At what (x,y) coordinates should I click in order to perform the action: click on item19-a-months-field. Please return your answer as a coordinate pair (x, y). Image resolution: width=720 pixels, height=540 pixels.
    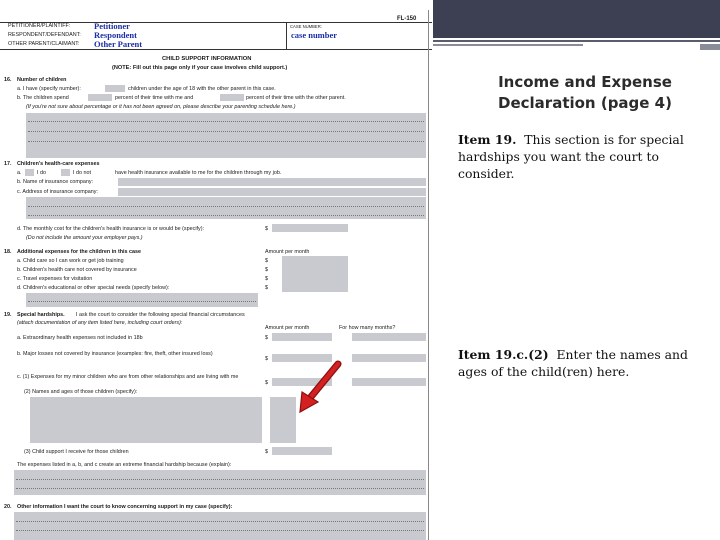
    Looking at the image, I should click on (389, 337).